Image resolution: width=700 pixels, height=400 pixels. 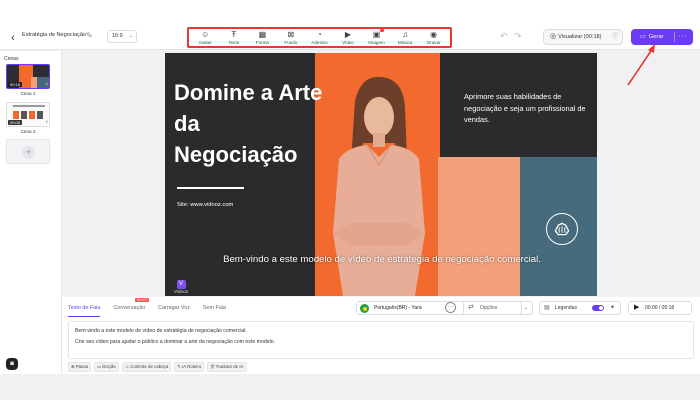 I want to click on subtitles-icon: ▤, so click(x=547, y=308).